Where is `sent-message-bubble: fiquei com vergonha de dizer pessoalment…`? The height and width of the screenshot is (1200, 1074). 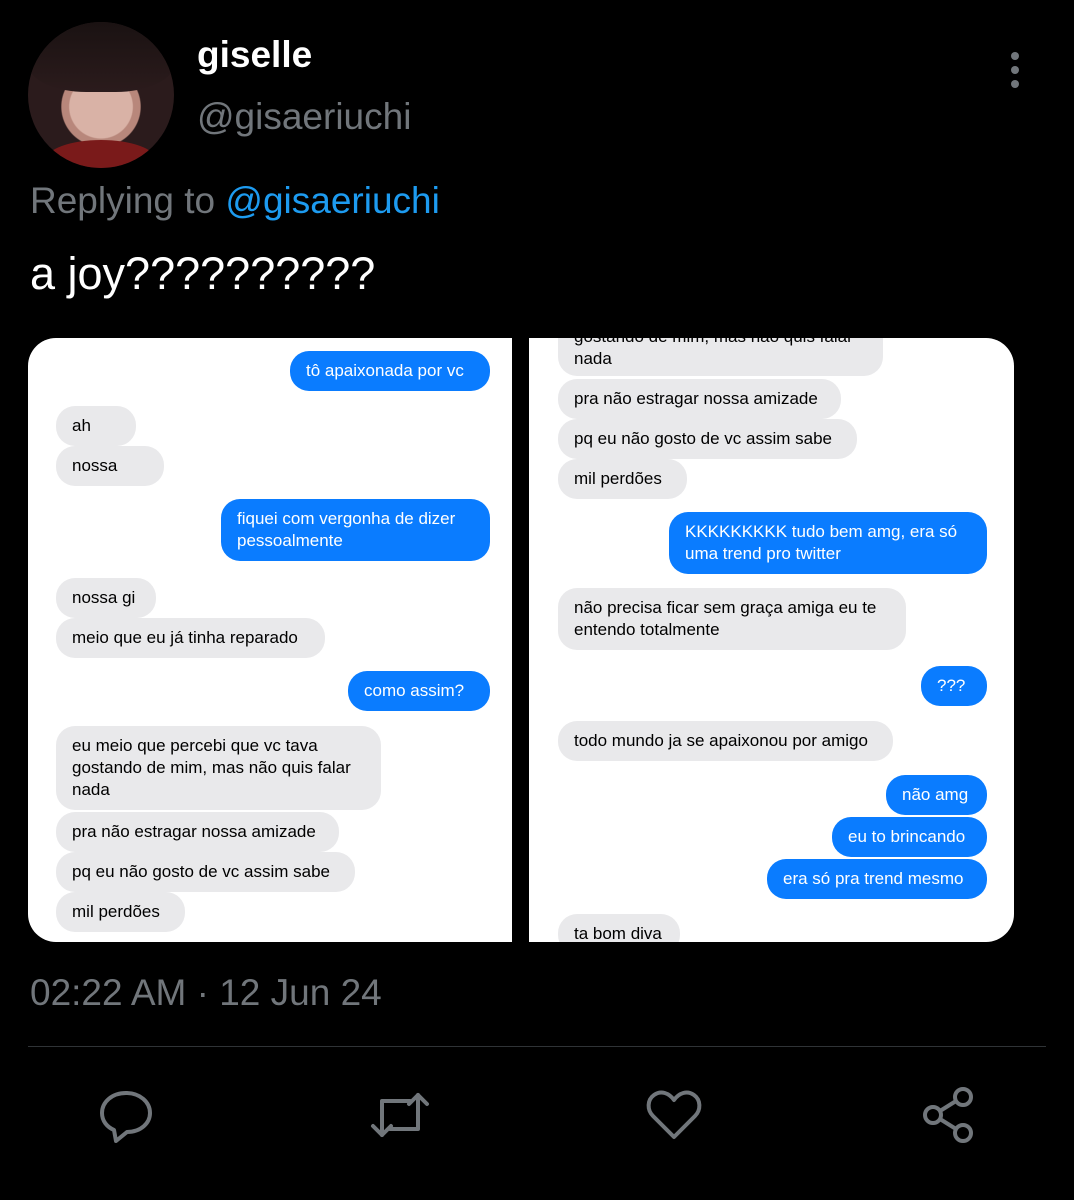
sent-message-bubble: fiquei com vergonha de dizer pessoalment… is located at coordinates (355, 530).